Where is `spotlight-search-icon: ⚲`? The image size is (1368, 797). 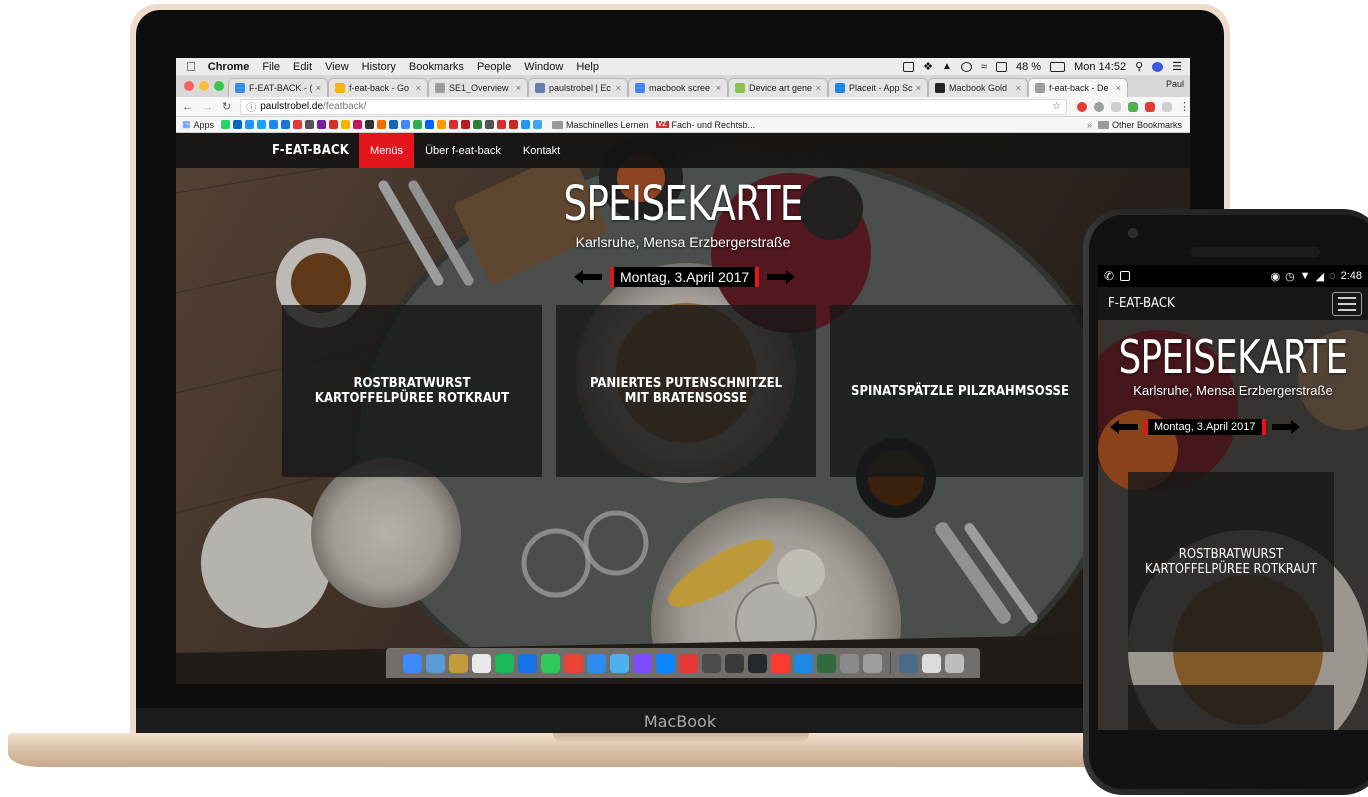 spotlight-search-icon: ⚲ is located at coordinates (1139, 66).